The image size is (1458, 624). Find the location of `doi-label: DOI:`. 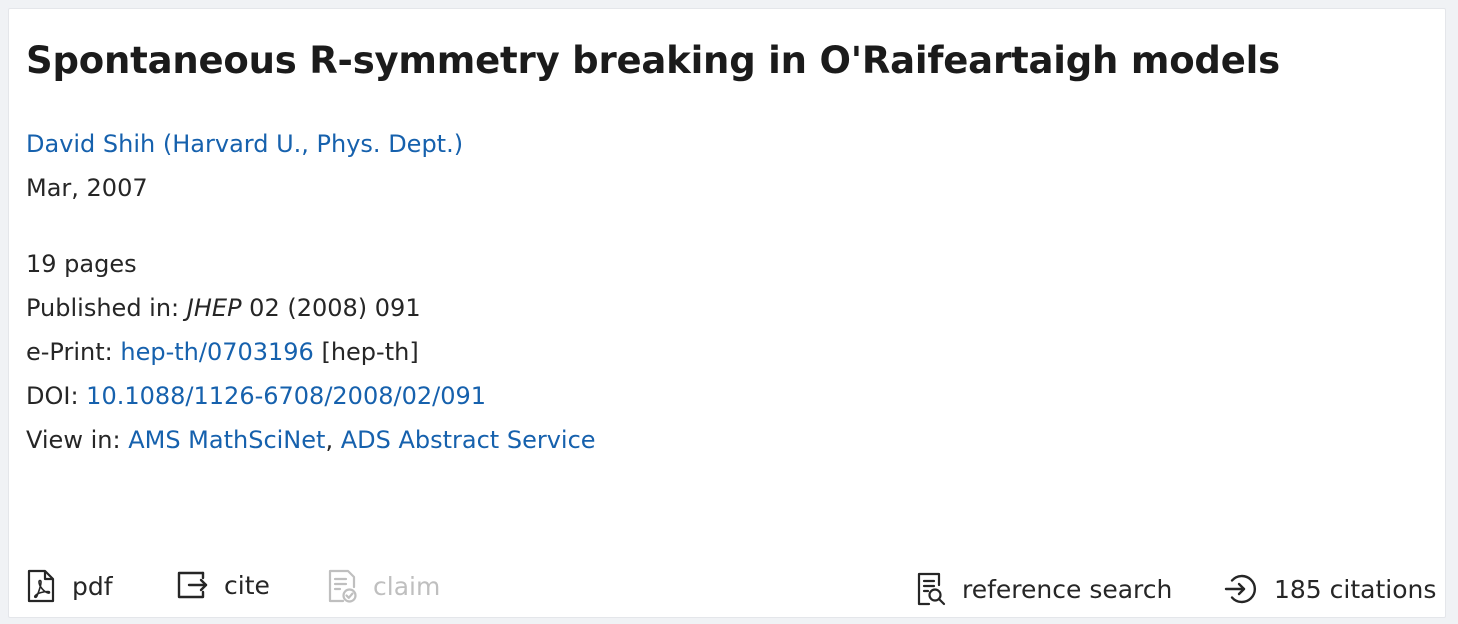

doi-label: DOI: is located at coordinates (56, 396).